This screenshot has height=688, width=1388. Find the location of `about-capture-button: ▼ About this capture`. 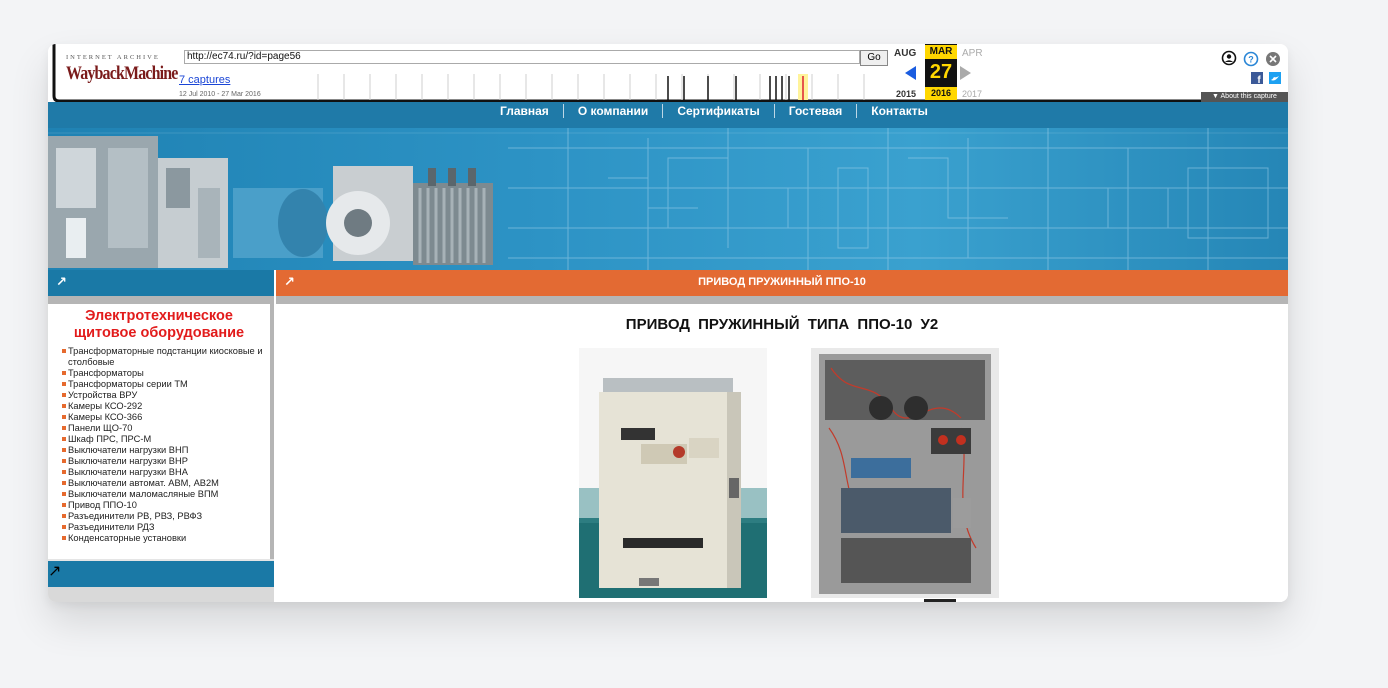

about-capture-button: ▼ About this capture is located at coordinates (1244, 97).